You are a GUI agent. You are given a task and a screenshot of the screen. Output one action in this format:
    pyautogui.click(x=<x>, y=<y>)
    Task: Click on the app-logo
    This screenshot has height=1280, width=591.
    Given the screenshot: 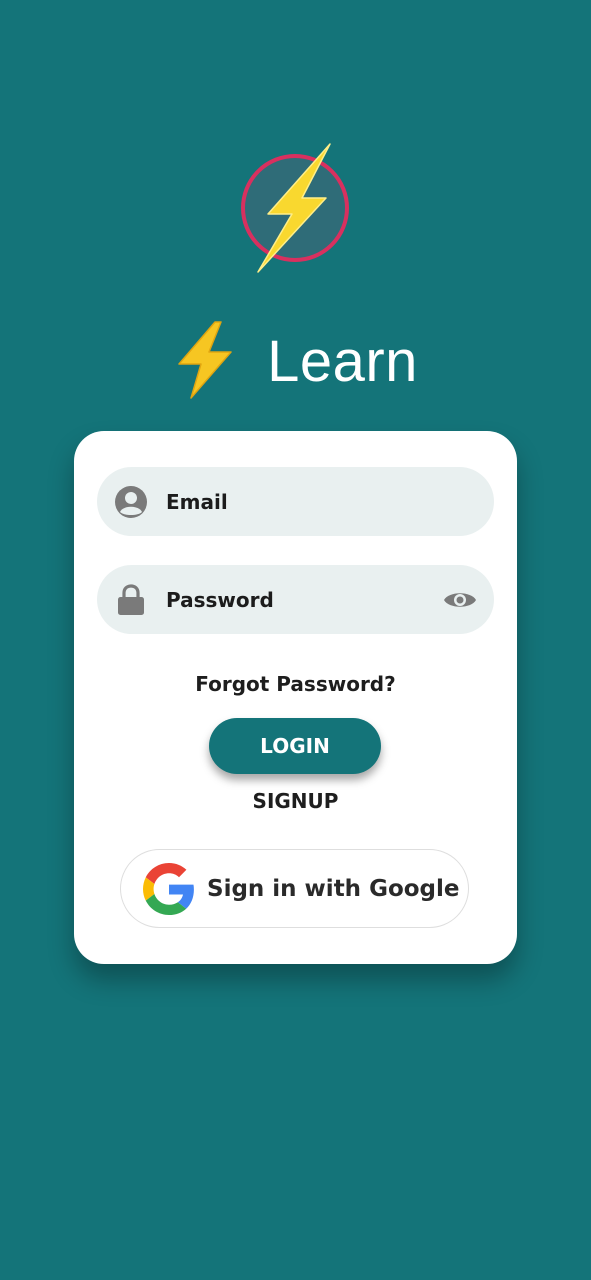 What is the action you would take?
    pyautogui.click(x=296, y=208)
    